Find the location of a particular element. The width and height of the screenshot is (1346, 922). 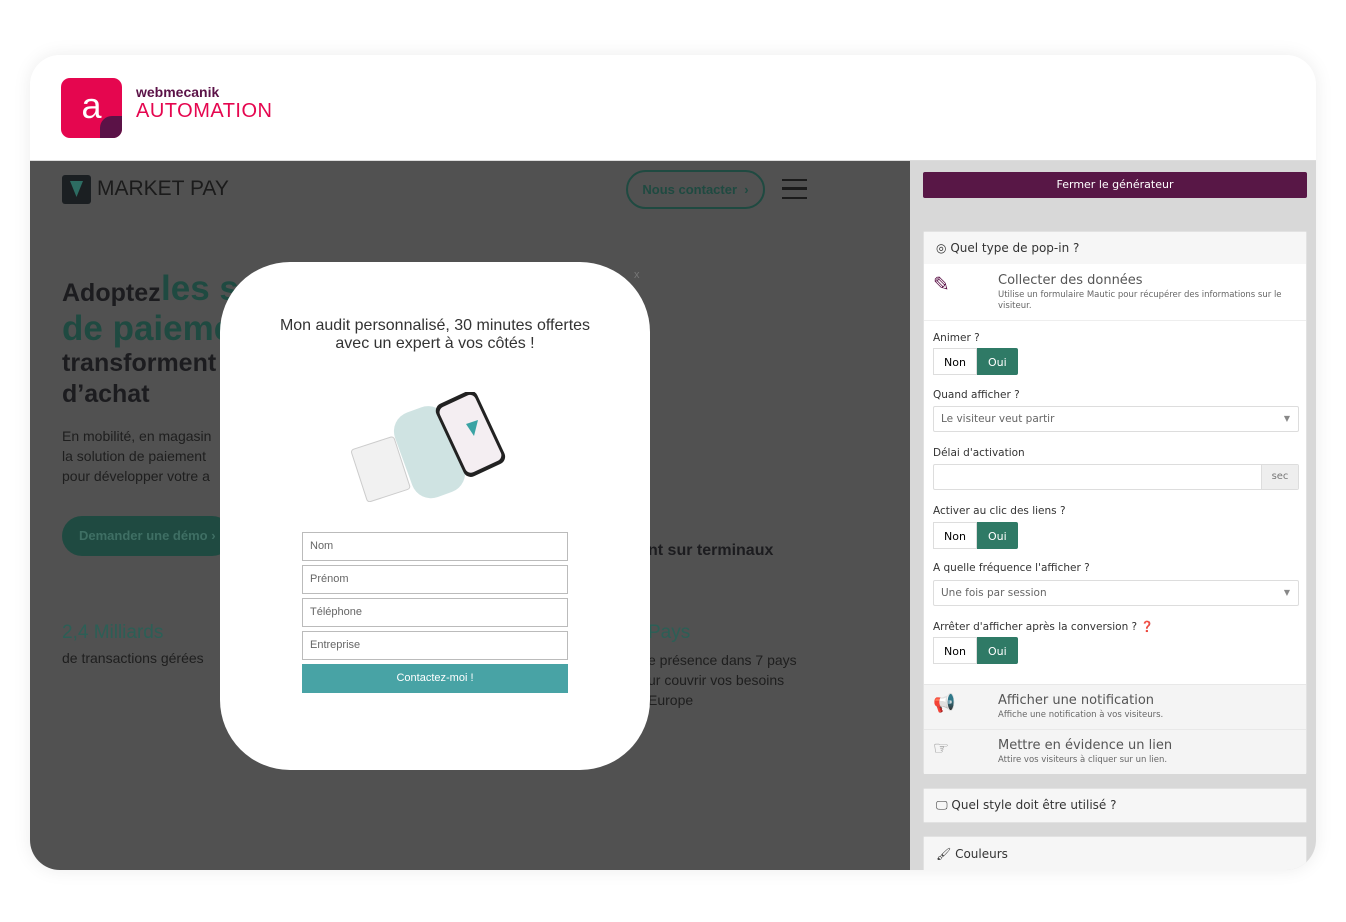

brand-name: webmecanik is located at coordinates (178, 92).